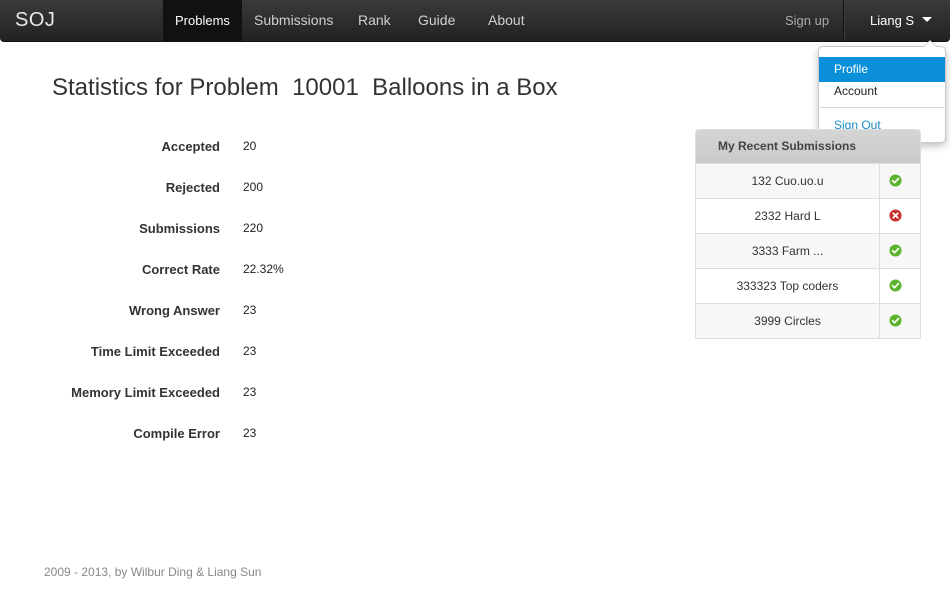 The height and width of the screenshot is (600, 950). I want to click on menu-divider, so click(882, 107).